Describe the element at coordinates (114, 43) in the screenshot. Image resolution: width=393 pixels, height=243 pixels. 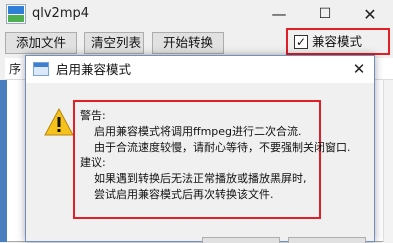
I see `clear-list-button: 清空列表` at that location.